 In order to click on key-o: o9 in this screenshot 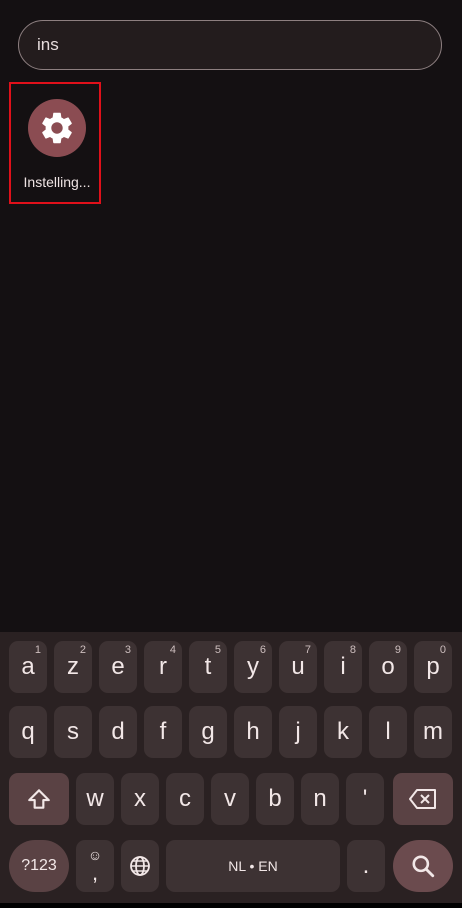, I will do `click(388, 667)`.